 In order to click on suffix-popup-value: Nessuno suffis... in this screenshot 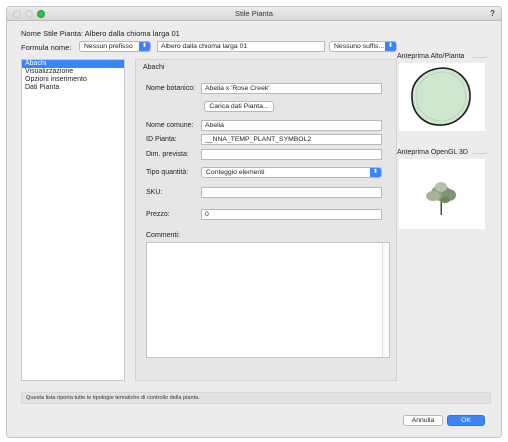, I will do `click(359, 46)`.